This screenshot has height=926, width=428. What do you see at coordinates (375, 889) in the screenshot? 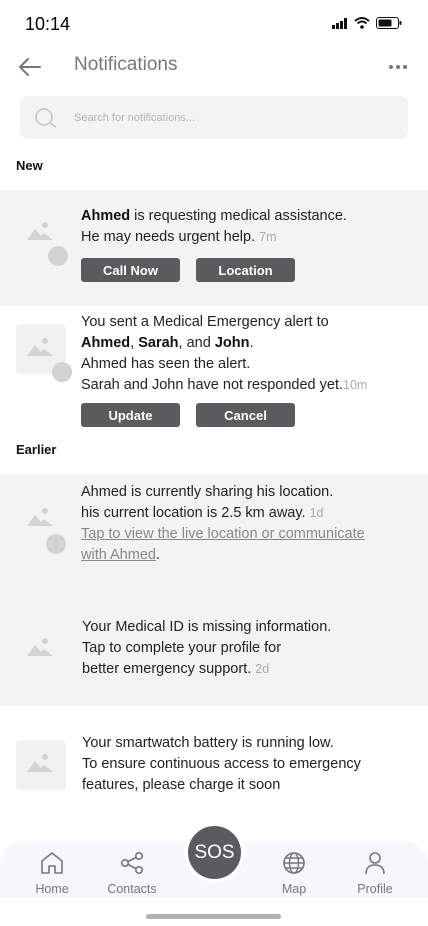
I see `tab-label: Profile` at bounding box center [375, 889].